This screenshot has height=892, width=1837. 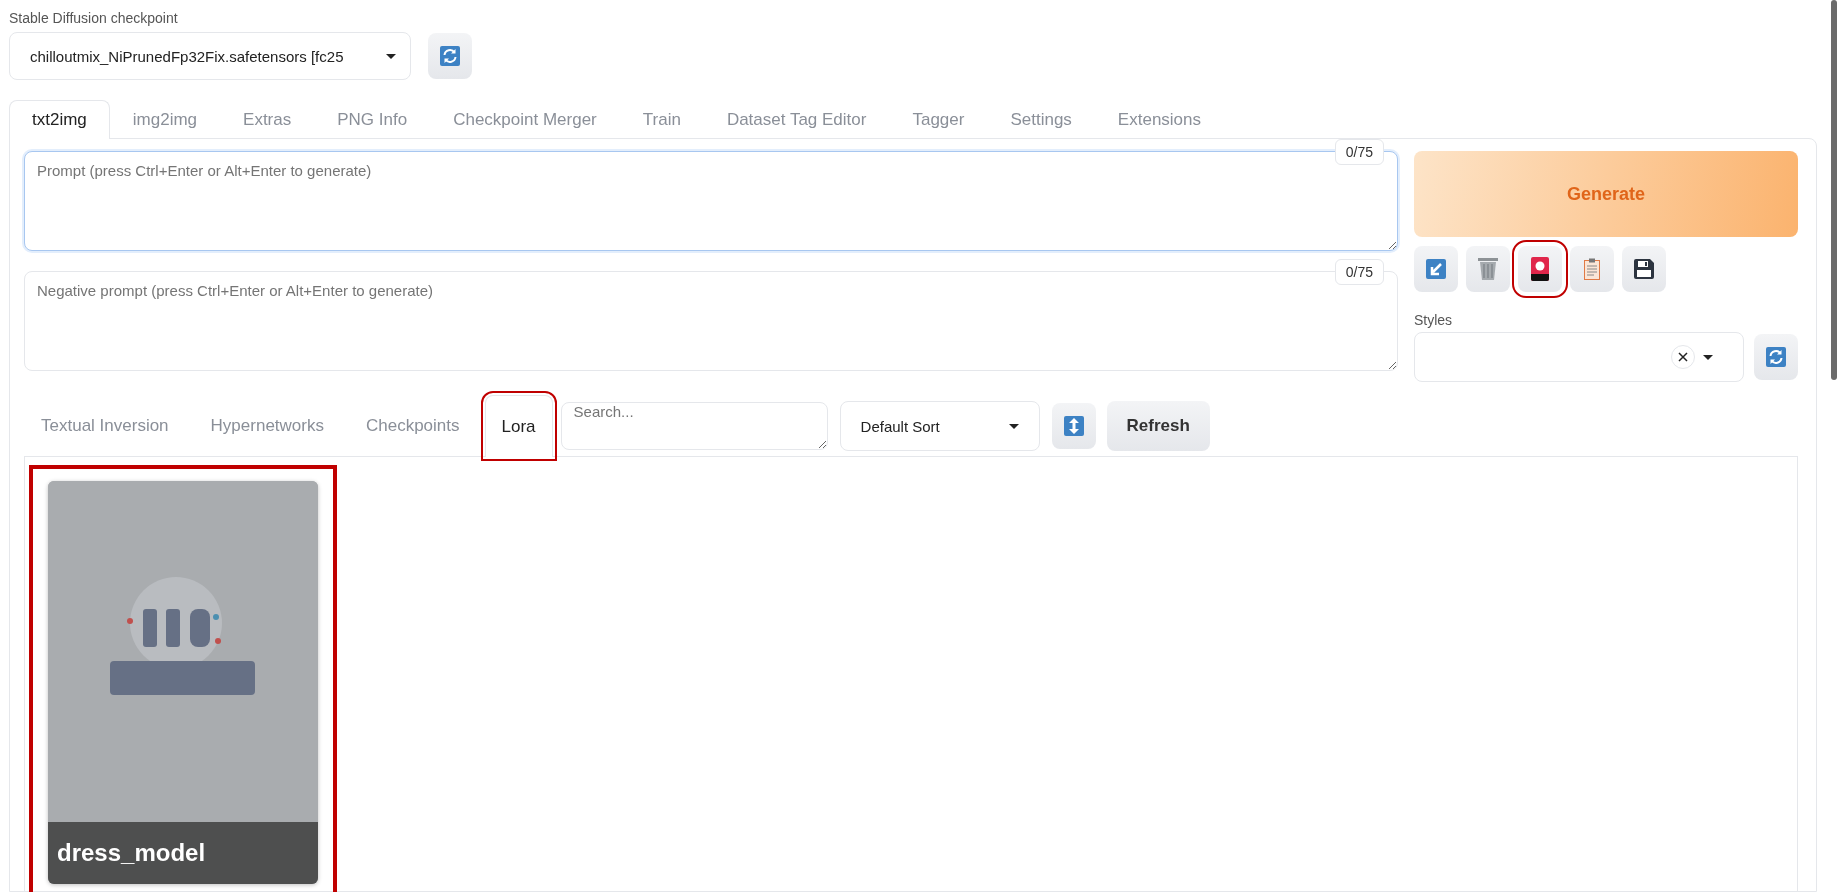 I want to click on model-card: dress_model, so click(x=183, y=682).